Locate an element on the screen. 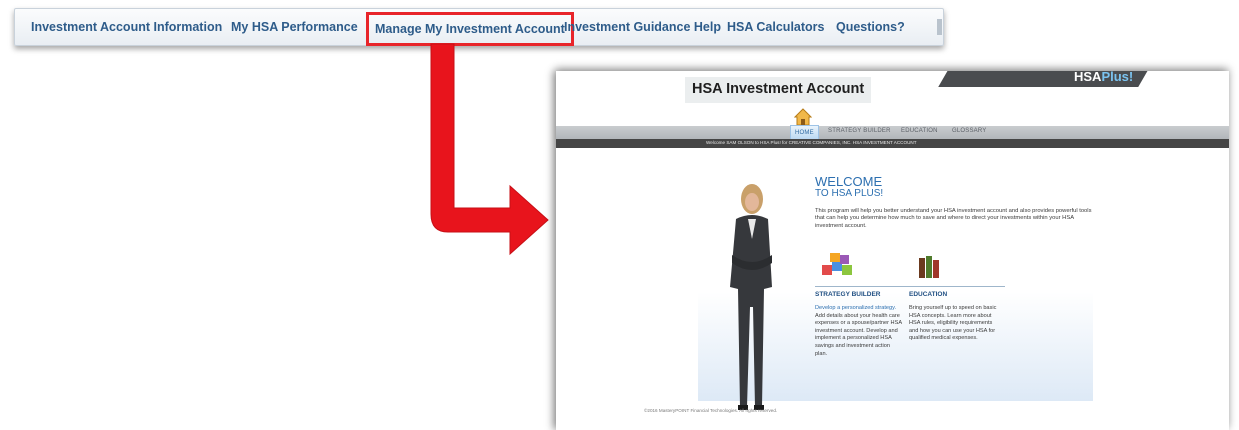  building-blocks-icon is located at coordinates (837, 264).